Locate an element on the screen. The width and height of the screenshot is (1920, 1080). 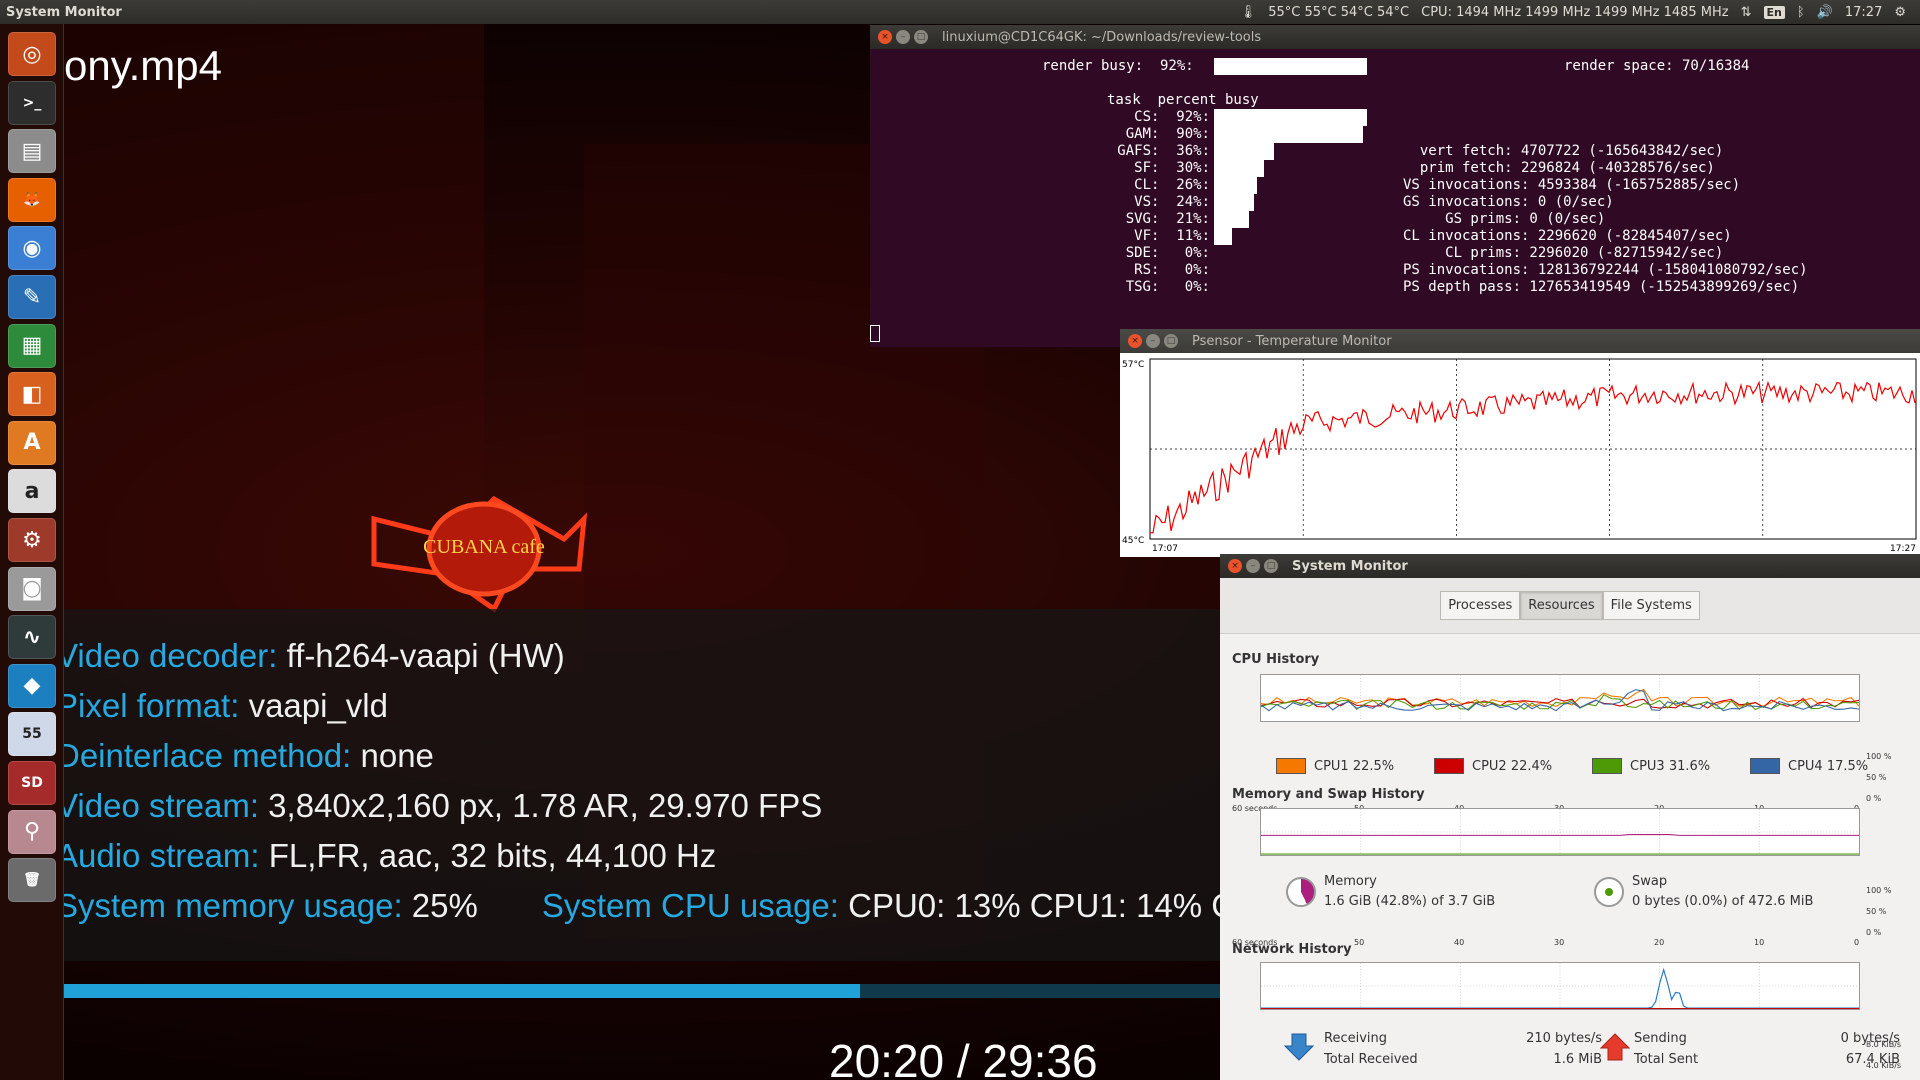
temperature-graph: 57°C 45°C 17:07 17:27 is located at coordinates (1519, 456).